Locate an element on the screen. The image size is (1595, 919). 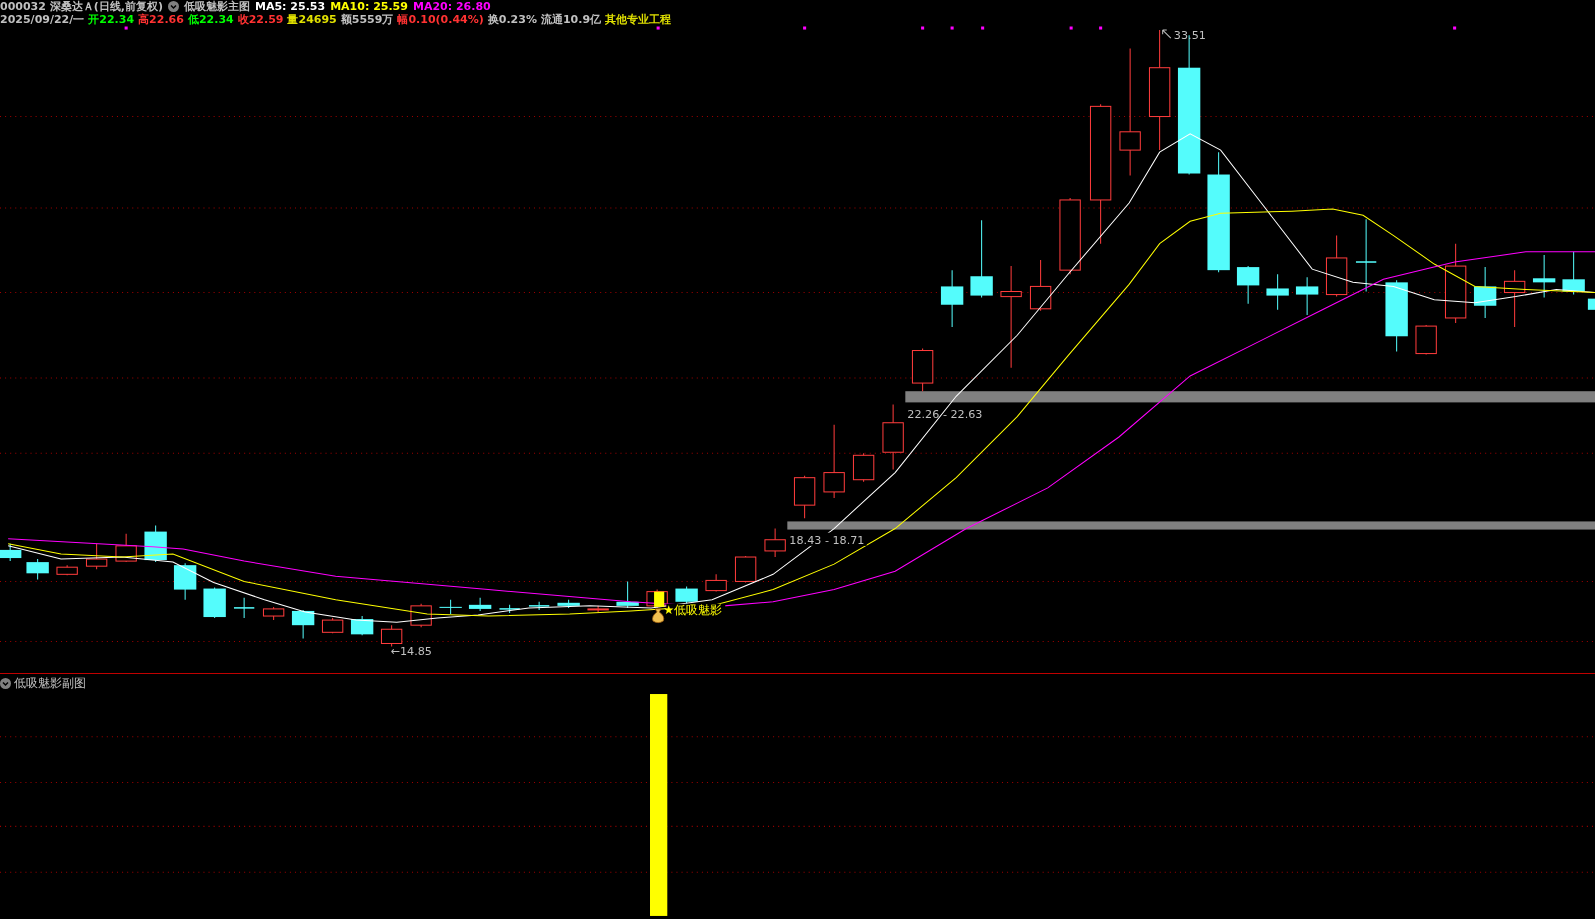
quote-value: 换0.23% is located at coordinates (512, 19).